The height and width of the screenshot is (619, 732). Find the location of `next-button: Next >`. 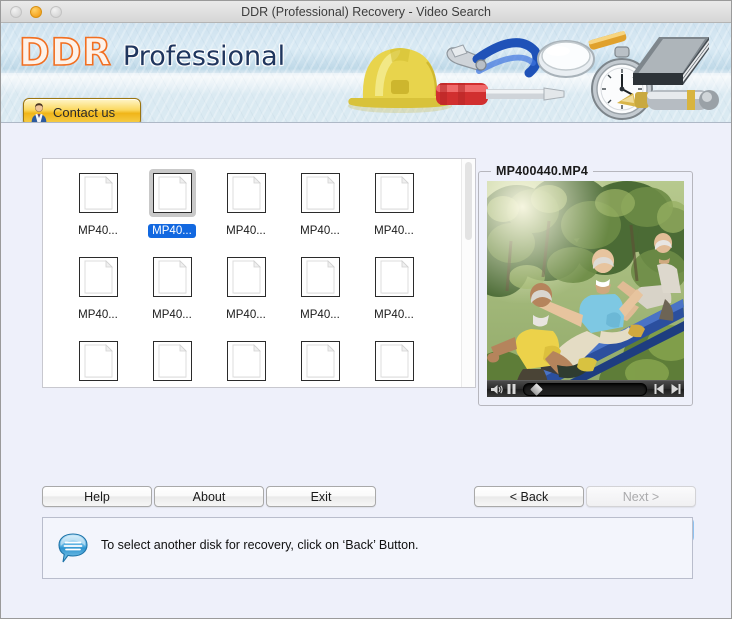

next-button: Next > is located at coordinates (641, 496).